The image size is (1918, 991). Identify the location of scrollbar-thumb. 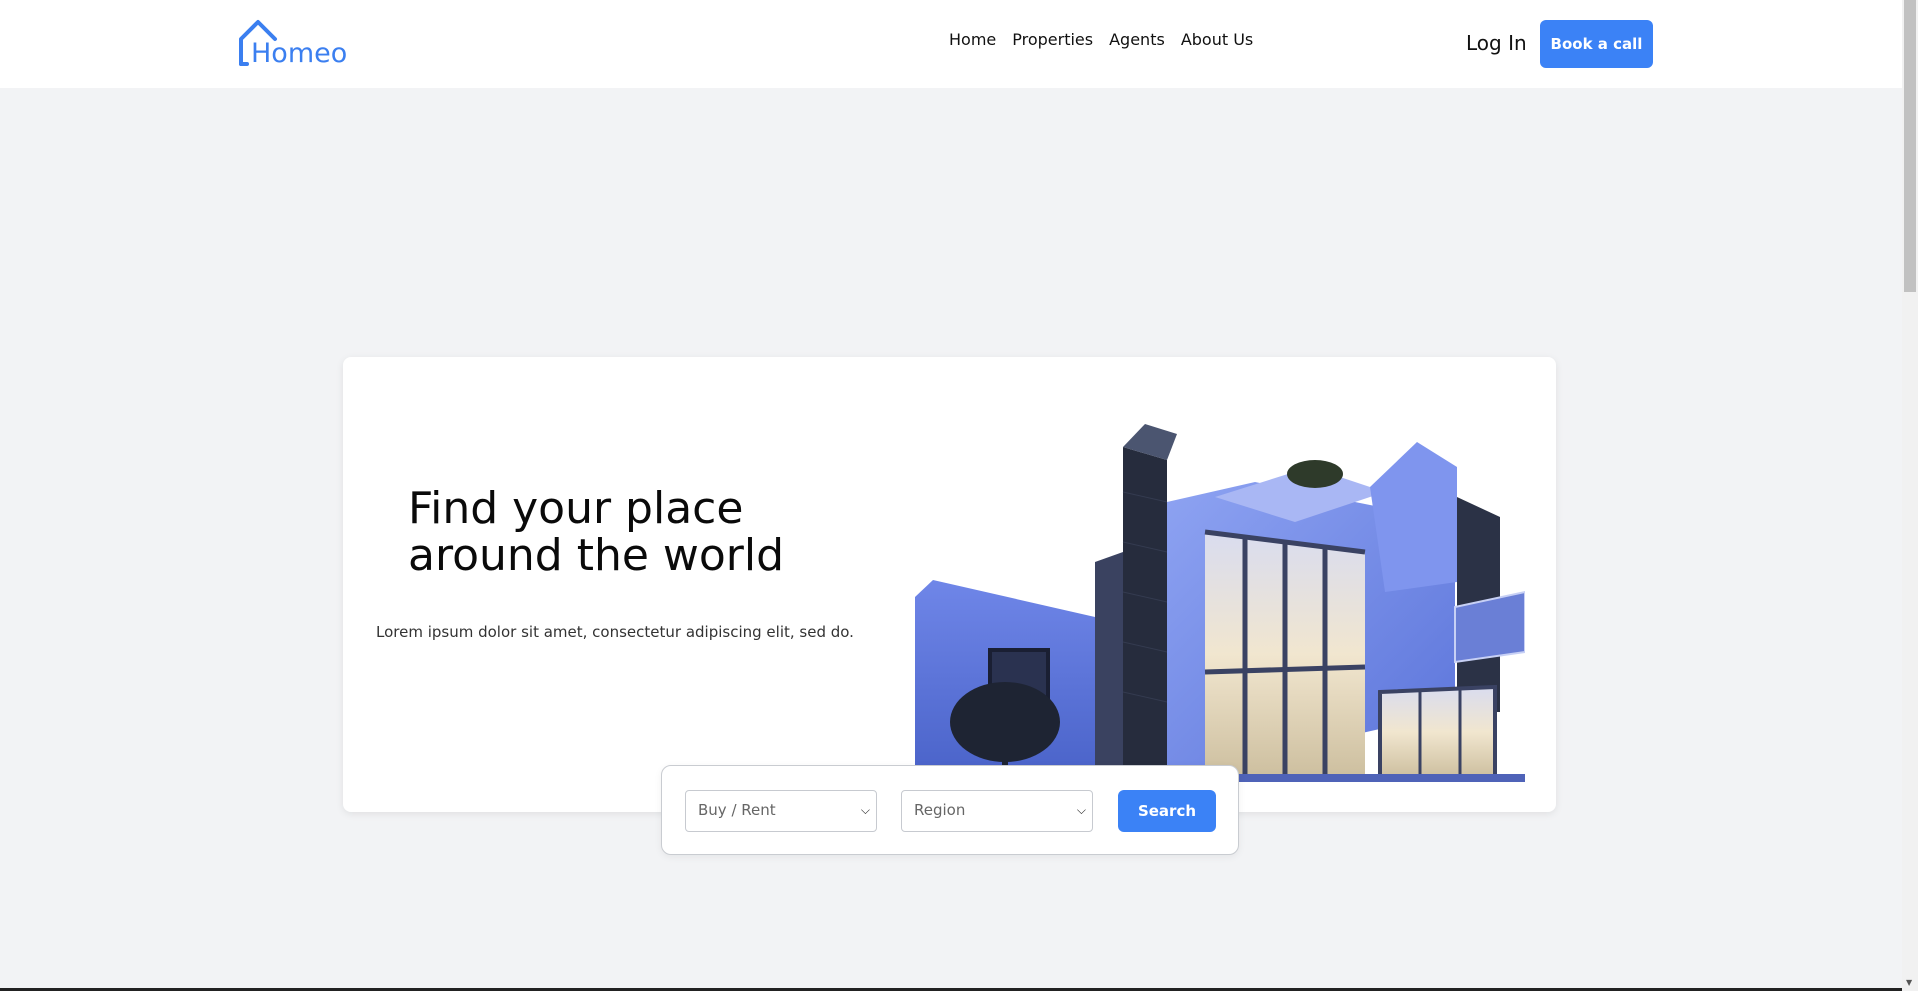
(1910, 146).